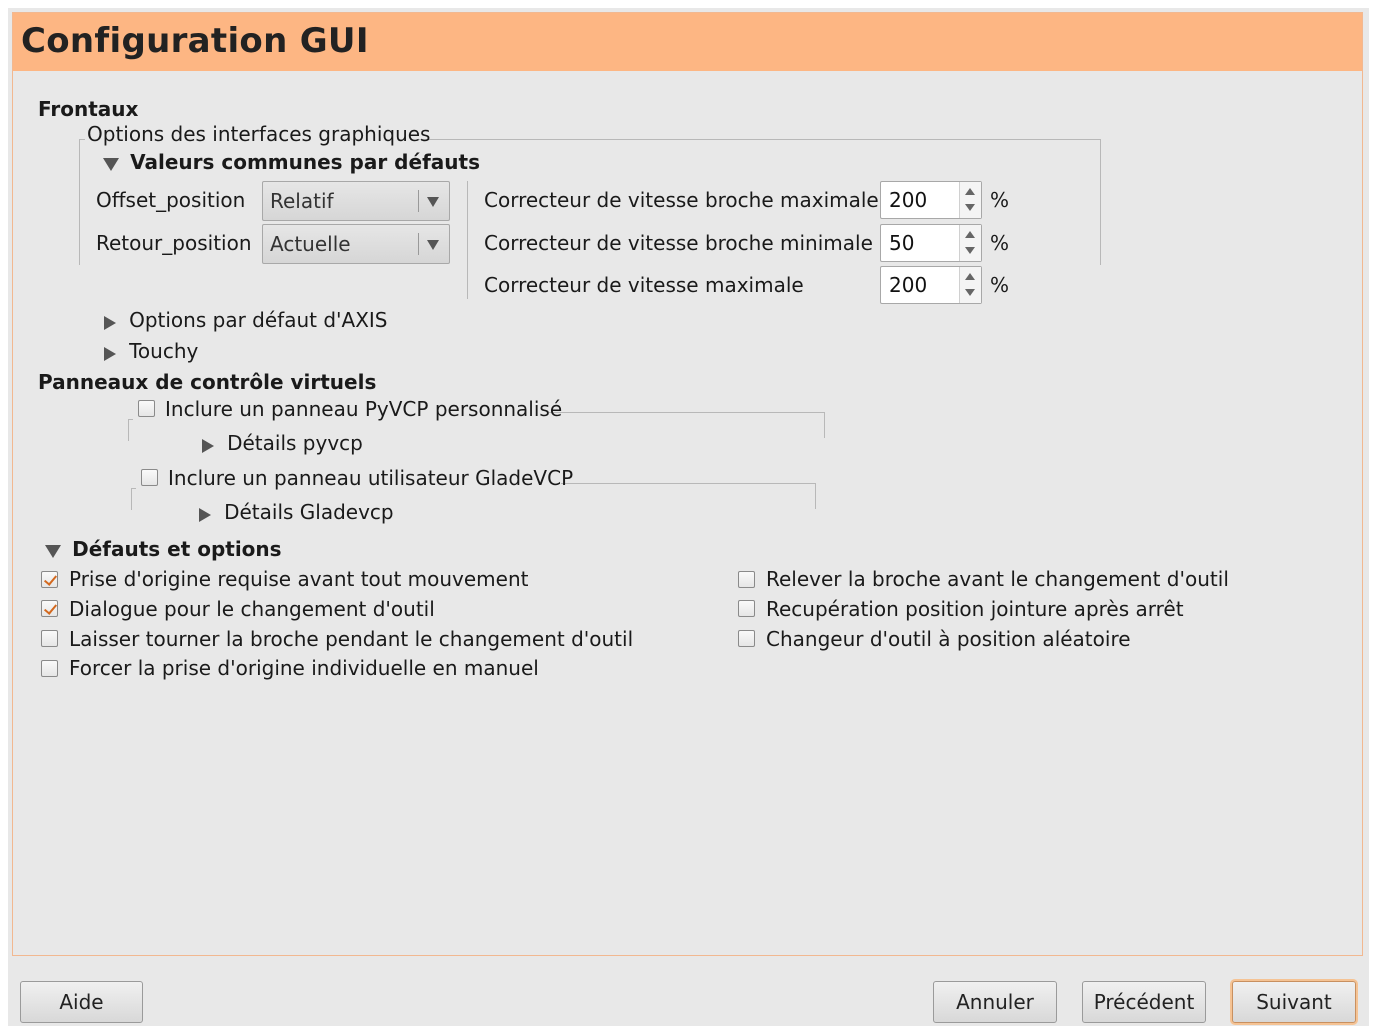  Describe the element at coordinates (195, 41) in the screenshot. I see `page-title: Configuration GUI` at that location.